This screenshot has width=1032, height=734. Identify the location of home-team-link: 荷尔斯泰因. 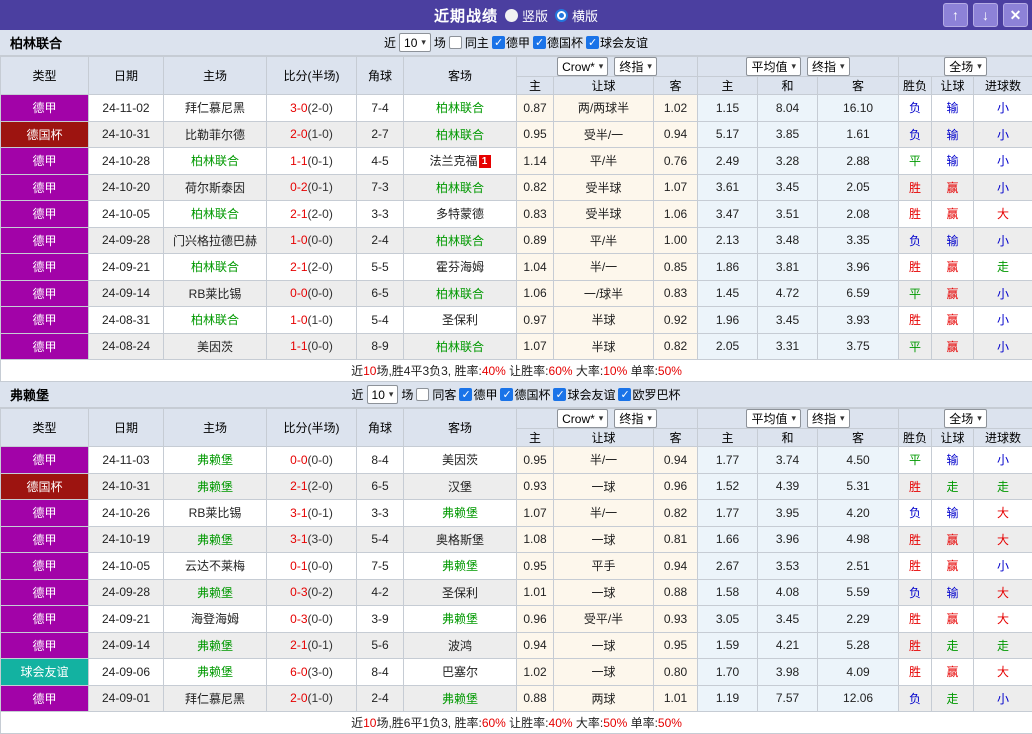
(215, 188).